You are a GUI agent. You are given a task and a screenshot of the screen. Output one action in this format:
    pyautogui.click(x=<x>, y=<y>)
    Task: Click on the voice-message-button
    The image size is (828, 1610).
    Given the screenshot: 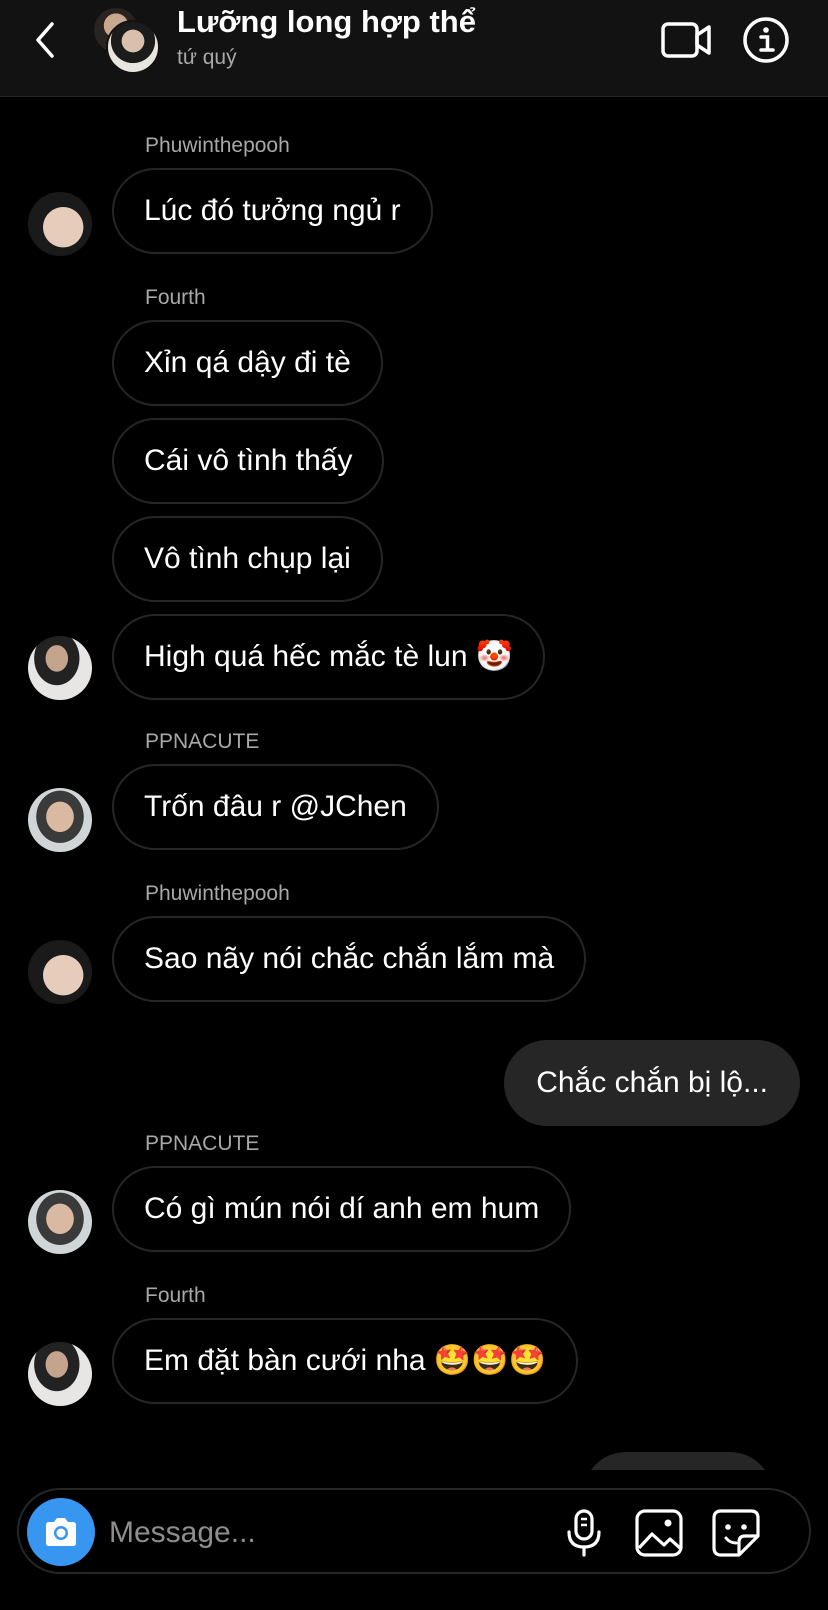 What is the action you would take?
    pyautogui.click(x=584, y=1533)
    